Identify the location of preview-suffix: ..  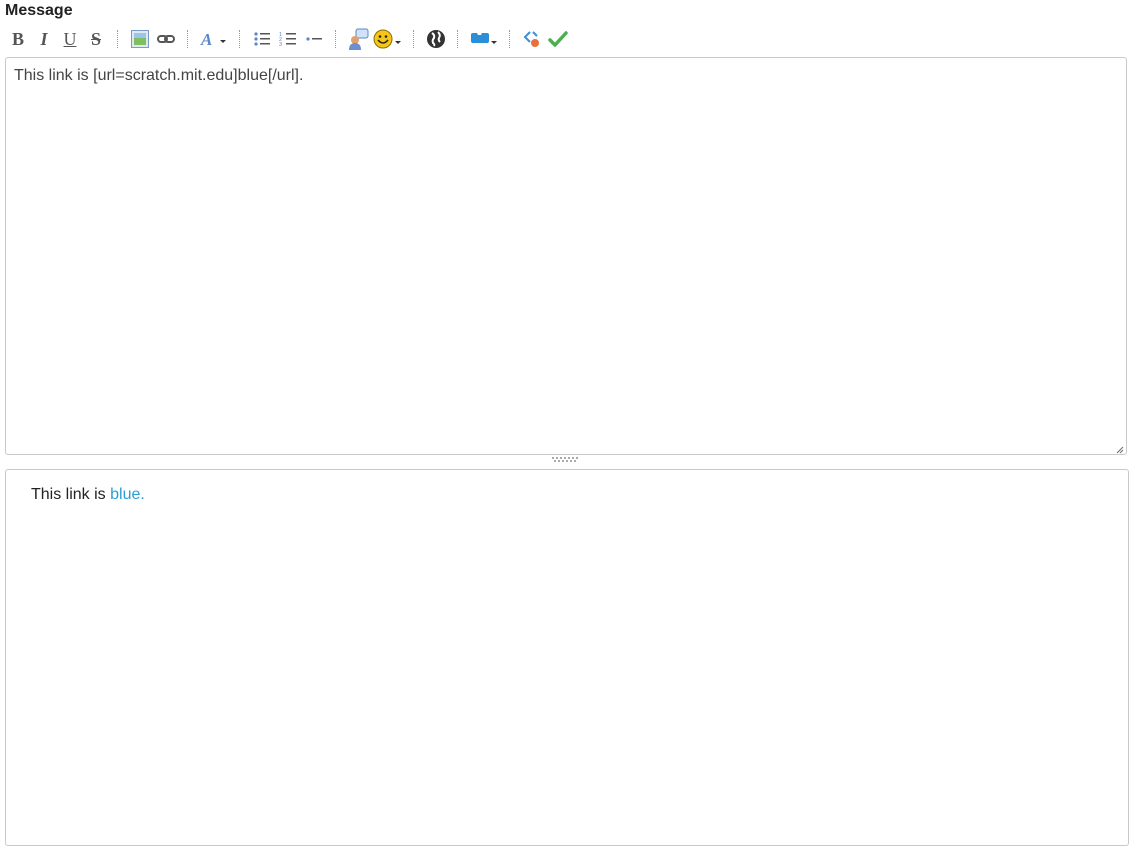
(142, 494).